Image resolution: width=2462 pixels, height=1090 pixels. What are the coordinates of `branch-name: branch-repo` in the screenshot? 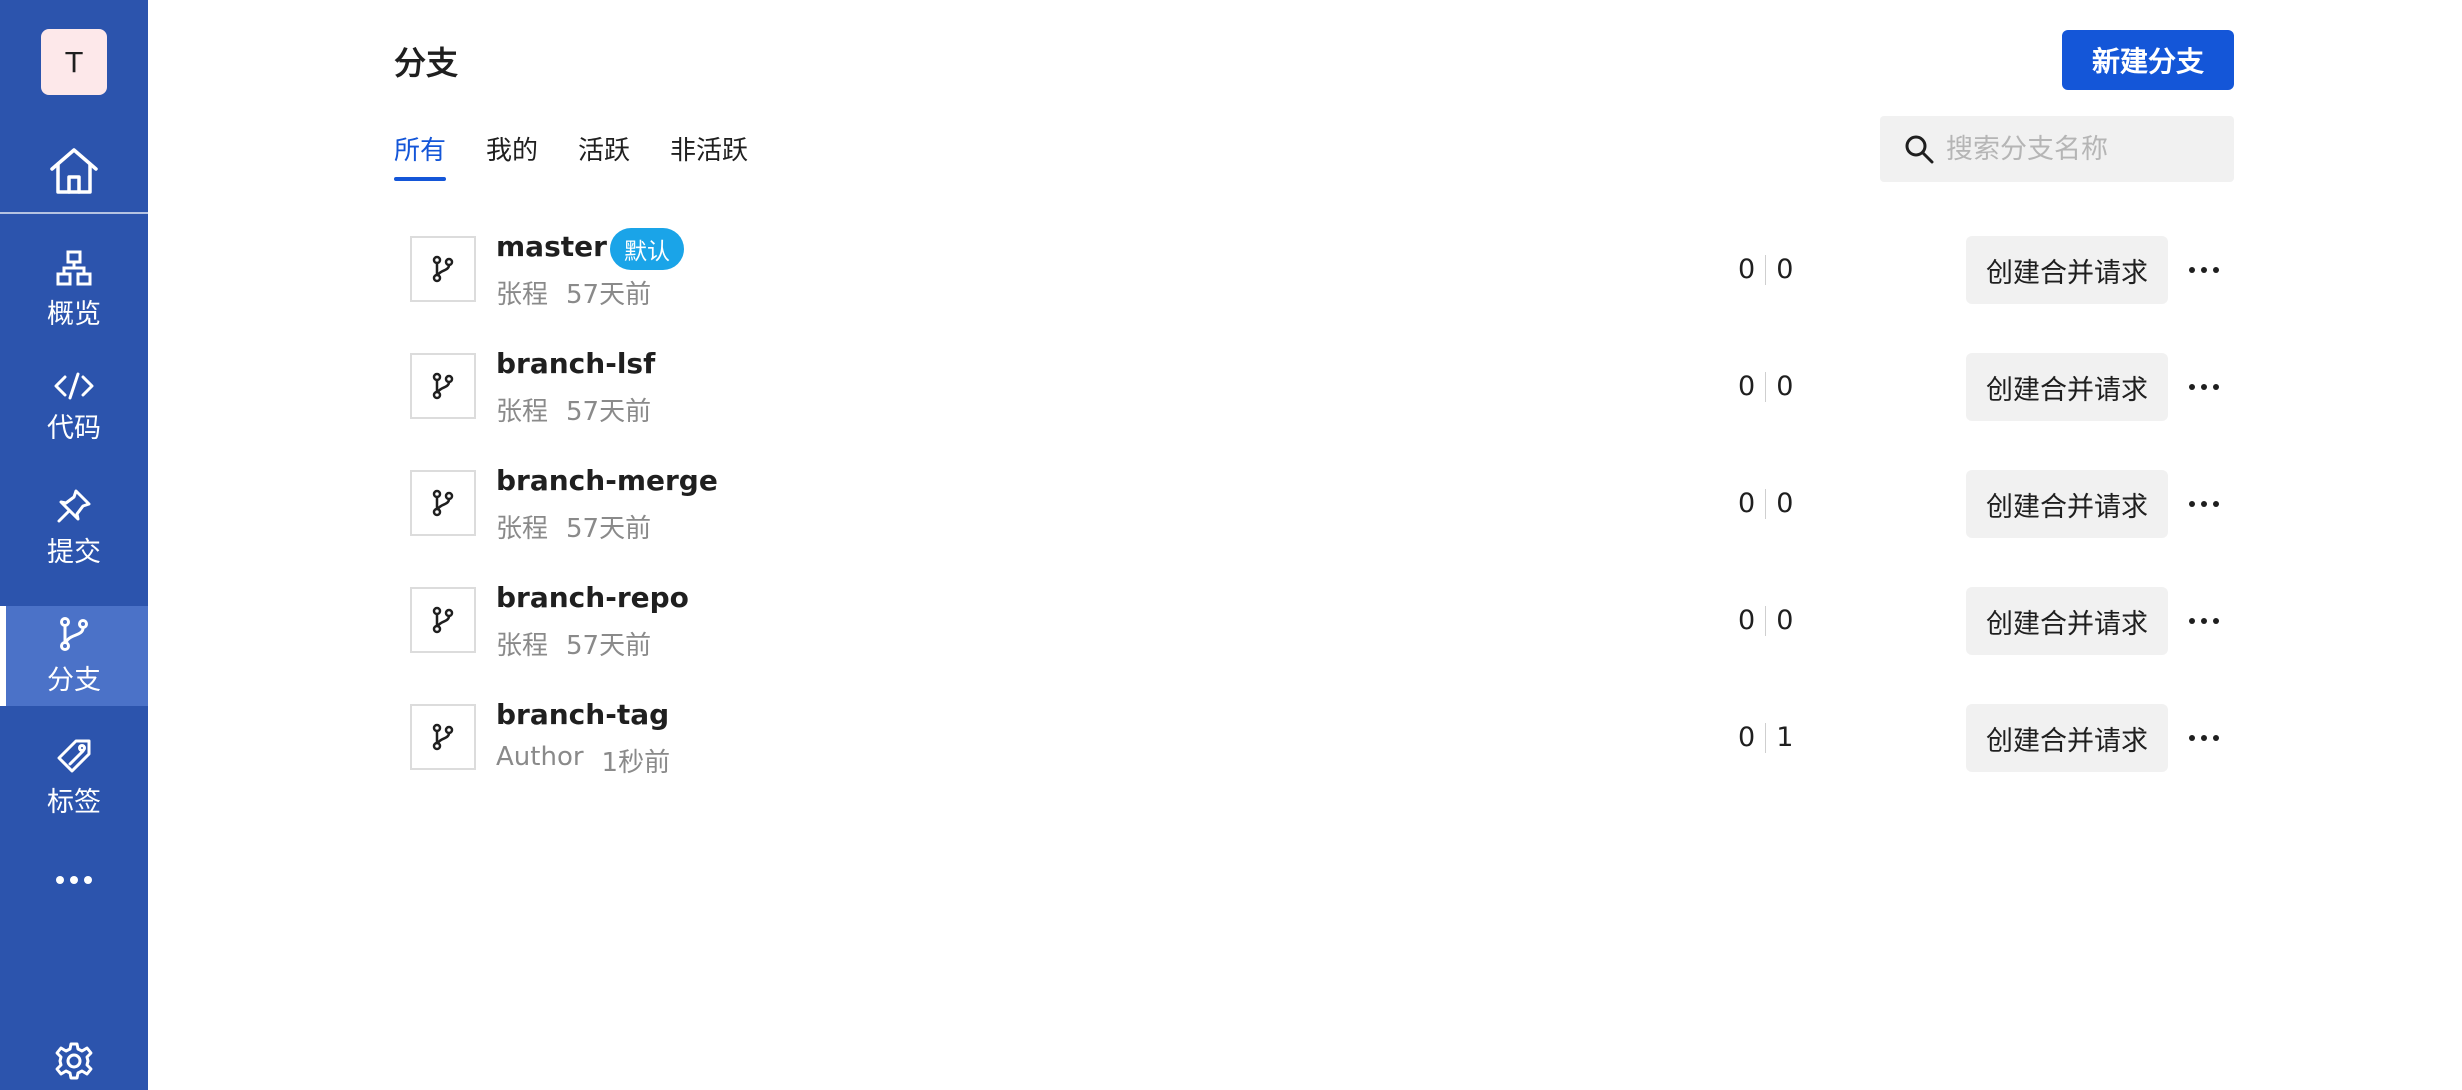 It's located at (592, 597).